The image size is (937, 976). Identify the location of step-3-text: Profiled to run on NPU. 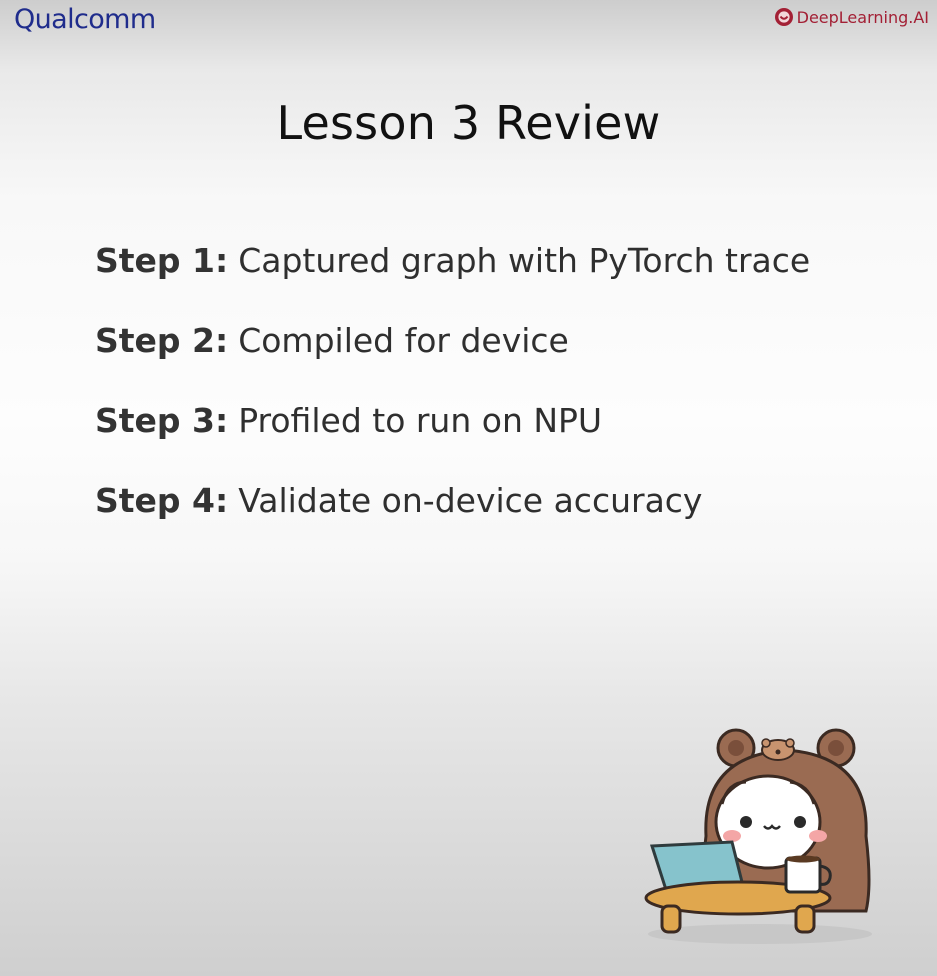
(420, 420).